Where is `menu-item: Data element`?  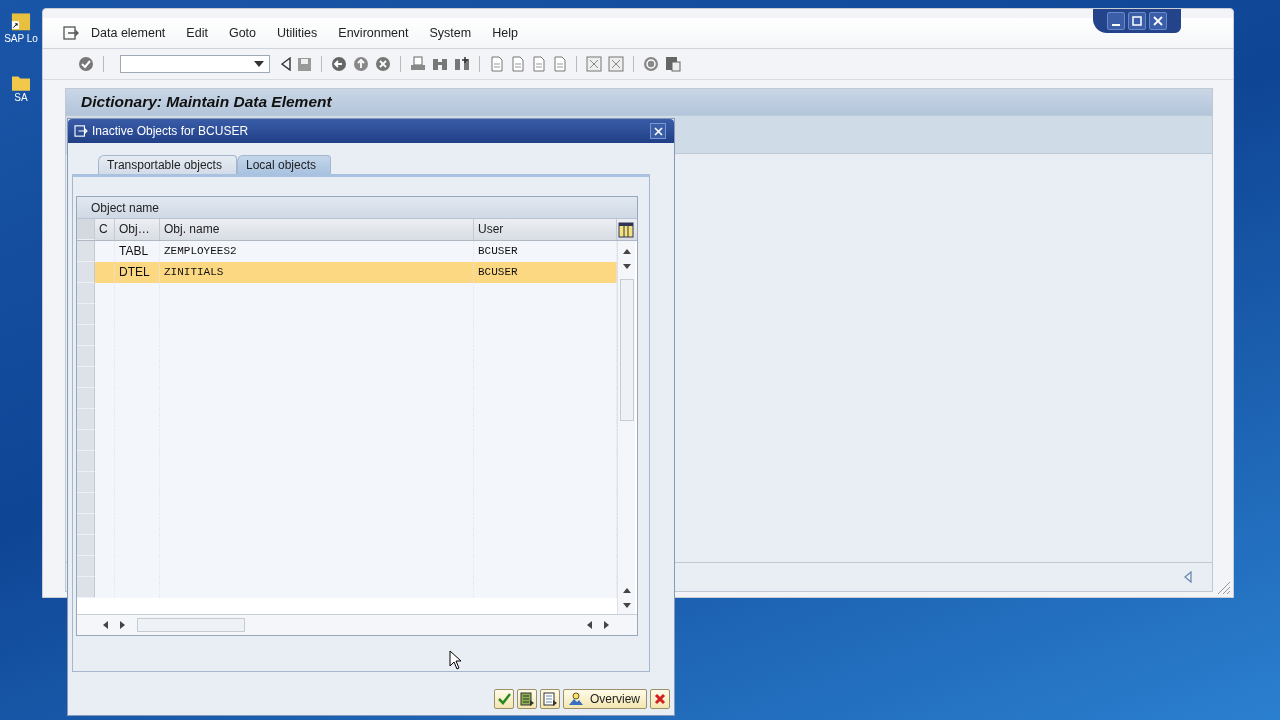
menu-item: Data element is located at coordinates (128, 33).